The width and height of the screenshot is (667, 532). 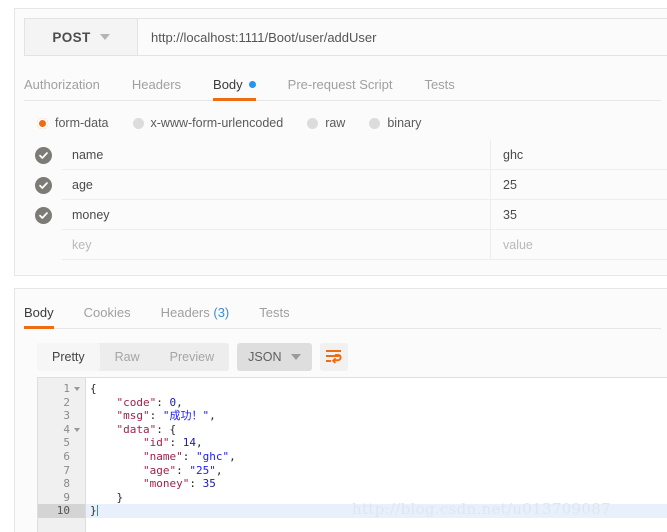 What do you see at coordinates (352, 123) in the screenshot?
I see `body-type-radio-group: form-data x-www-form-urlencoded raw binary` at bounding box center [352, 123].